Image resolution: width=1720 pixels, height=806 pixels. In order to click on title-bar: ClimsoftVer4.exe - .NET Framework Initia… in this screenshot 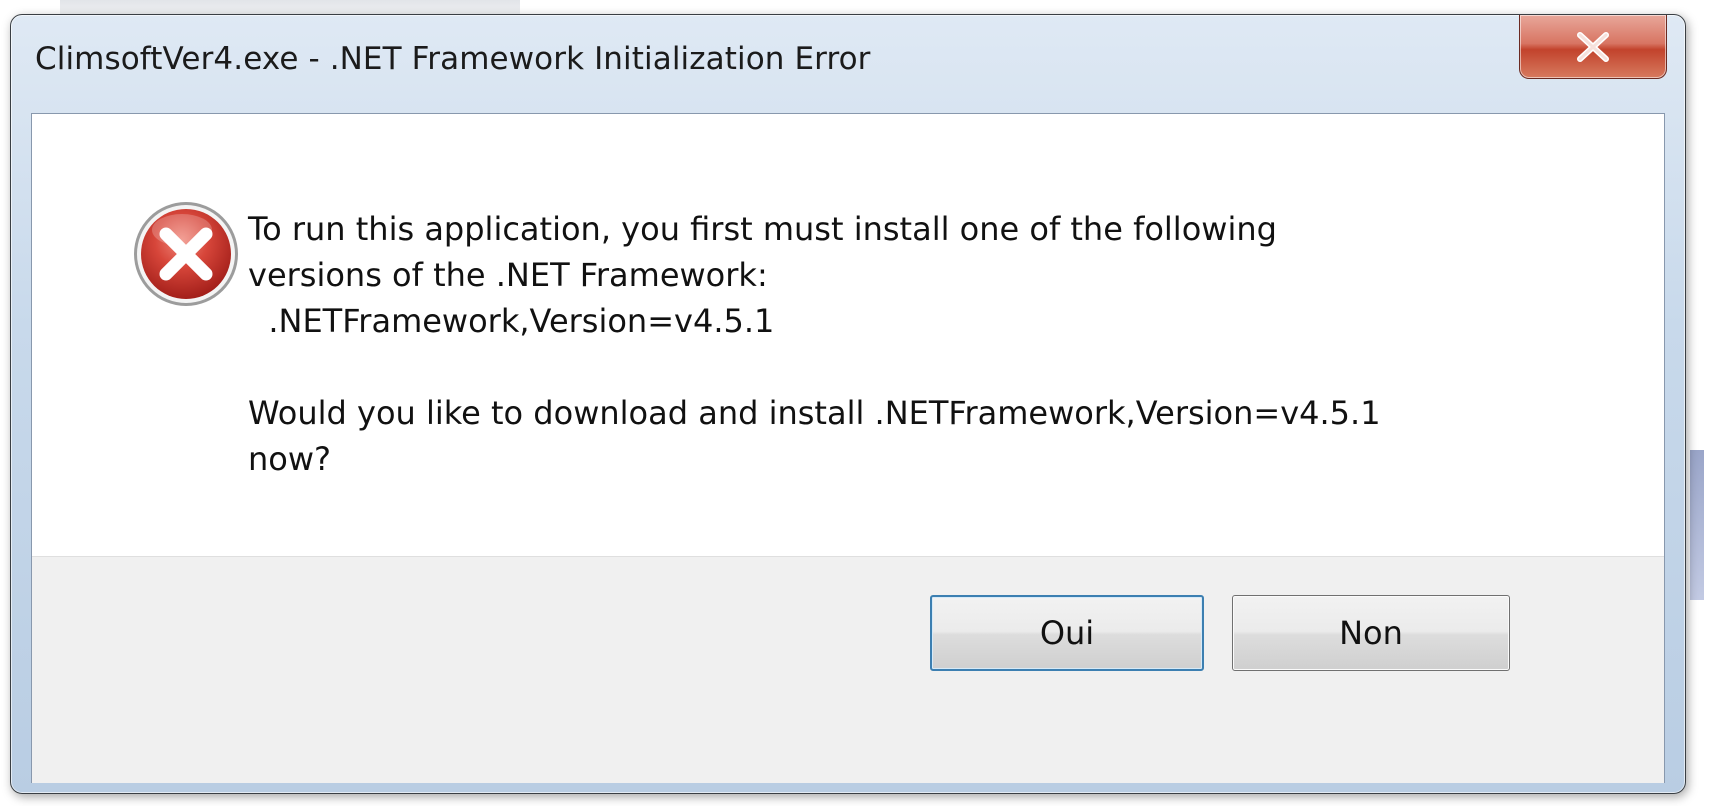, I will do `click(848, 65)`.